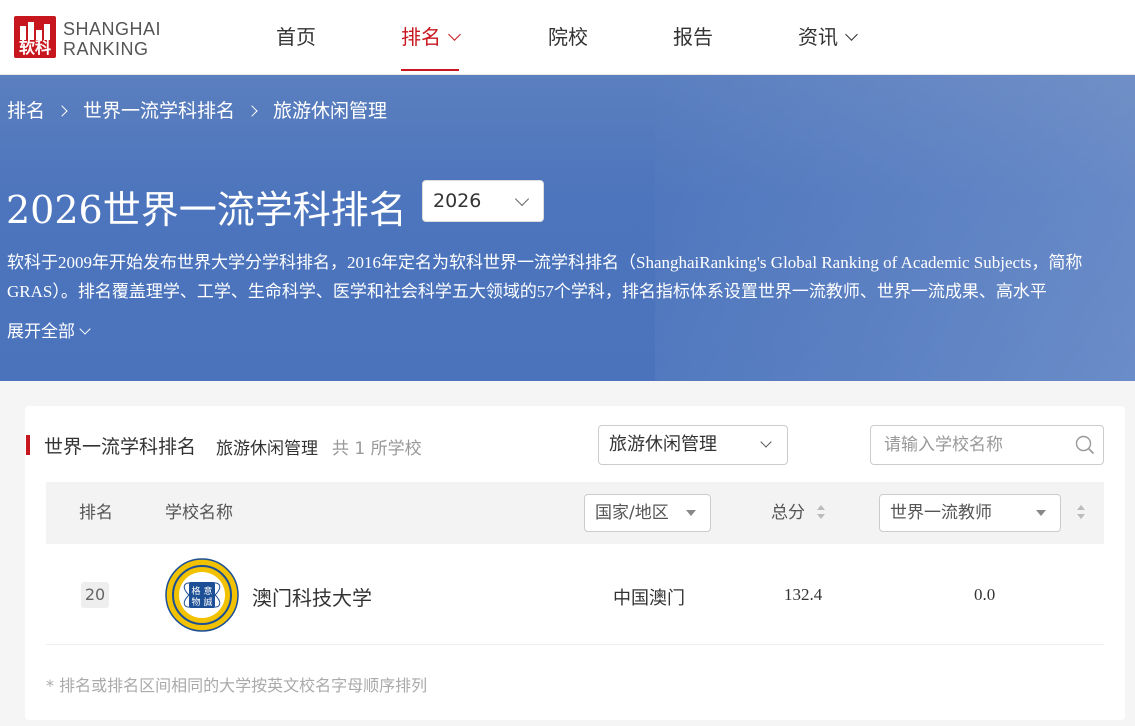  I want to click on site-logo: 软科 SHANGHAI RANKING, so click(87, 37).